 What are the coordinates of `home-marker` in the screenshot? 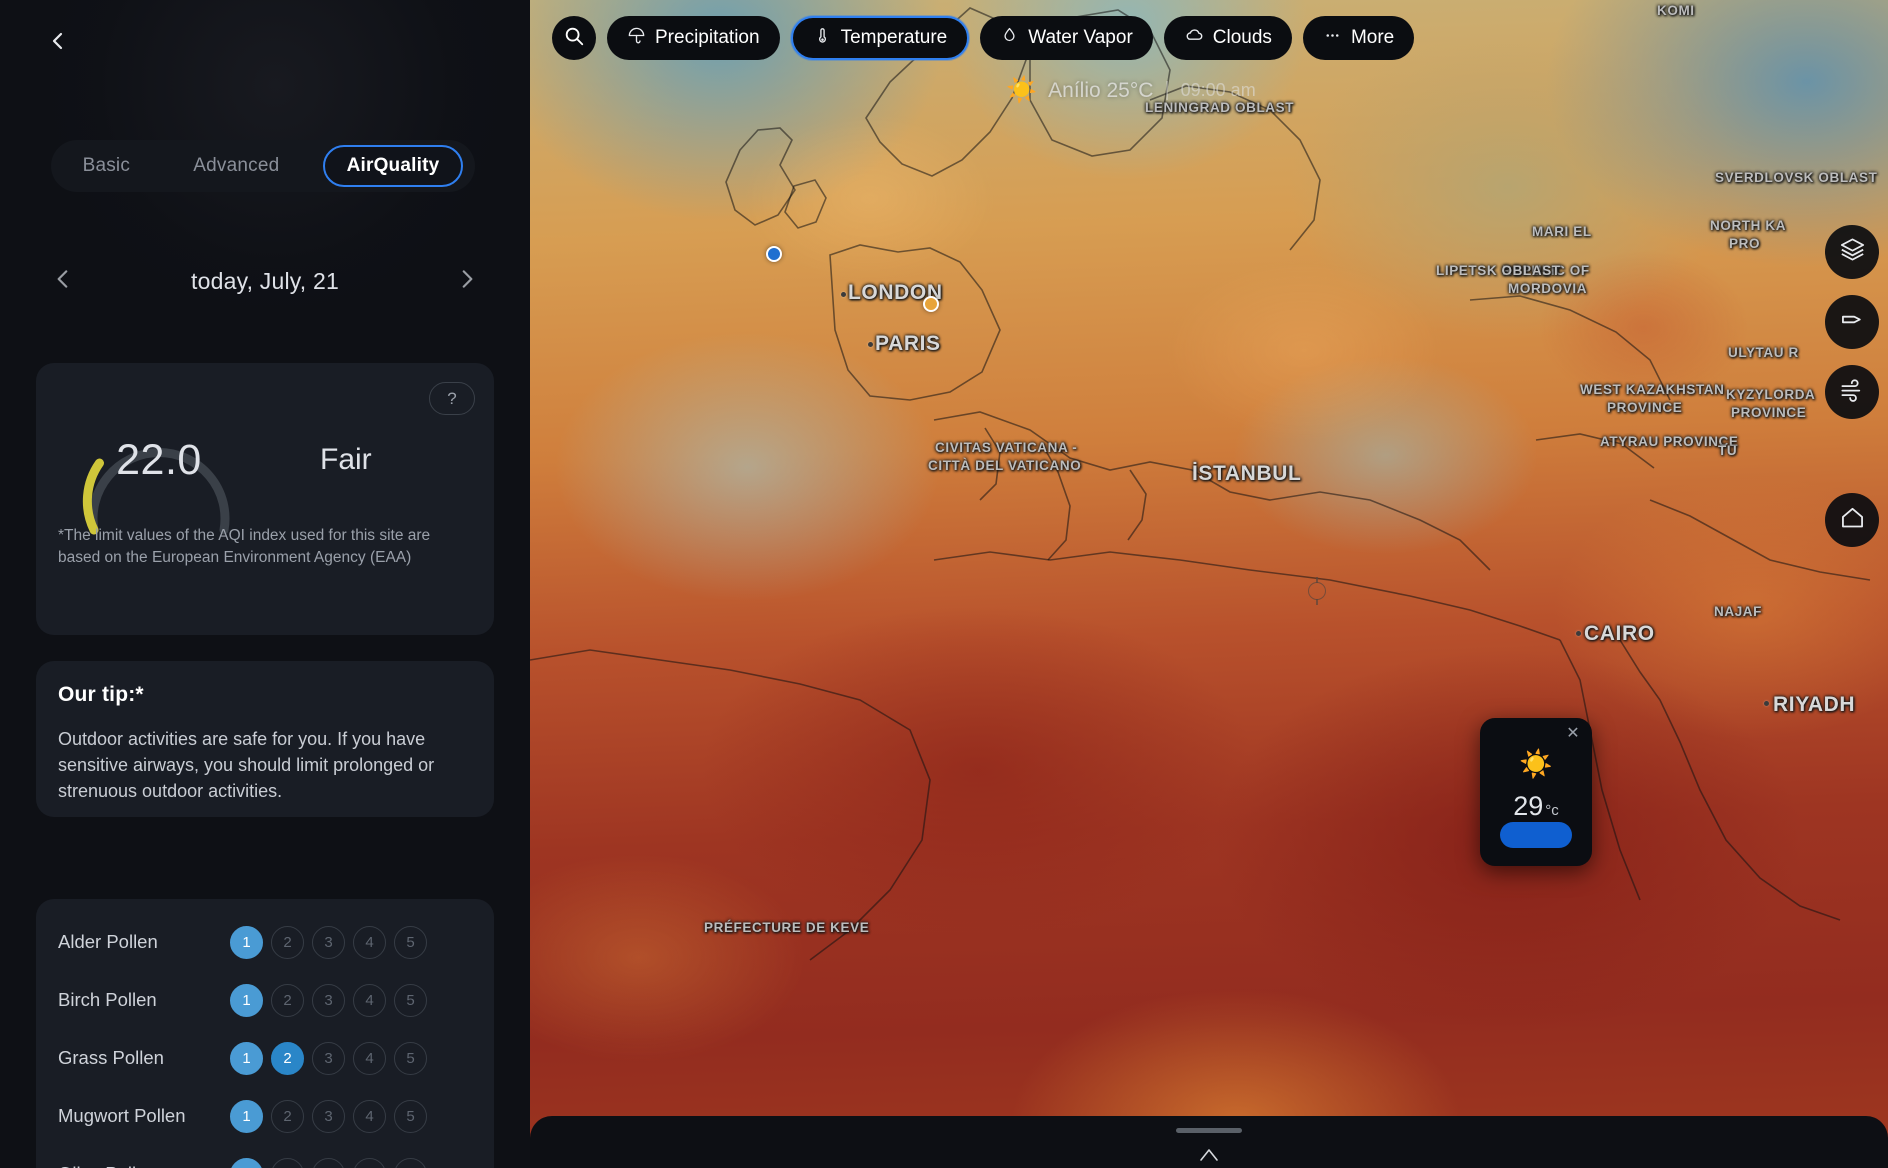 It's located at (774, 254).